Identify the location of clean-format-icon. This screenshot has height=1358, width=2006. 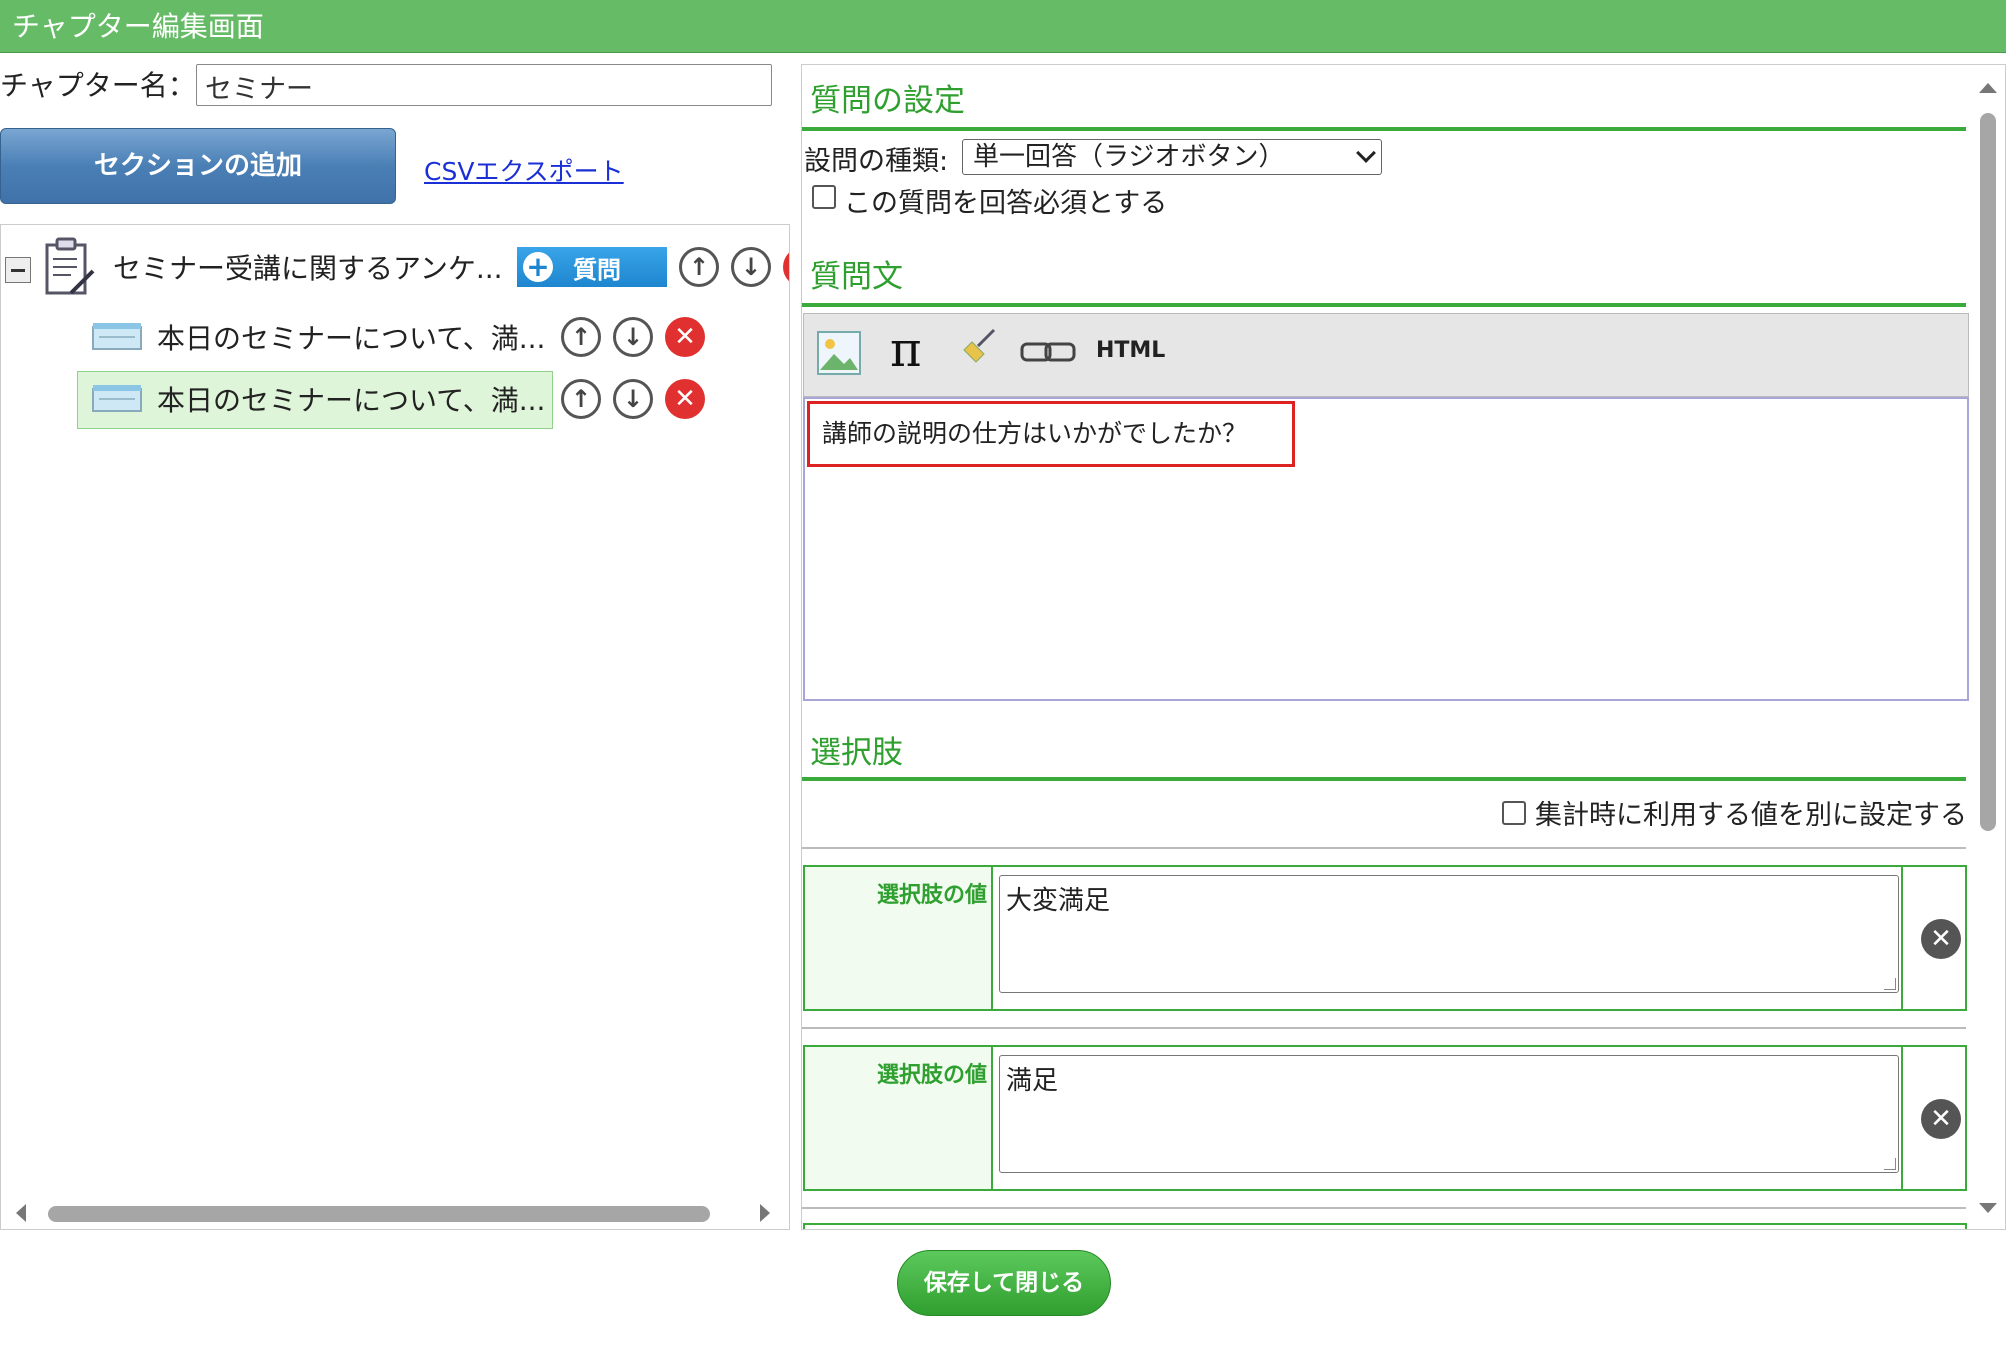
(980, 346).